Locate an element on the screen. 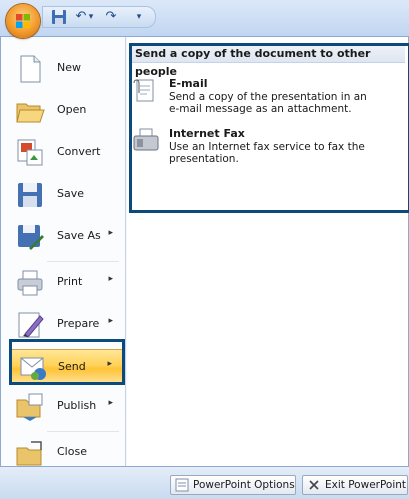 This screenshot has width=409, height=499. menu-item-convert: Convert is located at coordinates (65, 153).